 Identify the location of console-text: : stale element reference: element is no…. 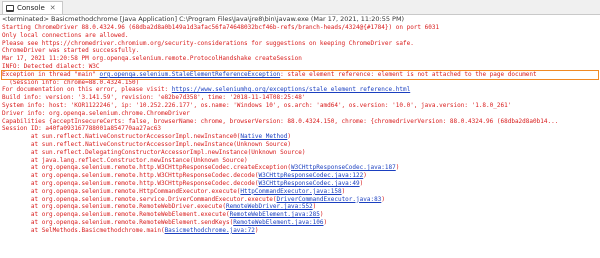
(408, 74).